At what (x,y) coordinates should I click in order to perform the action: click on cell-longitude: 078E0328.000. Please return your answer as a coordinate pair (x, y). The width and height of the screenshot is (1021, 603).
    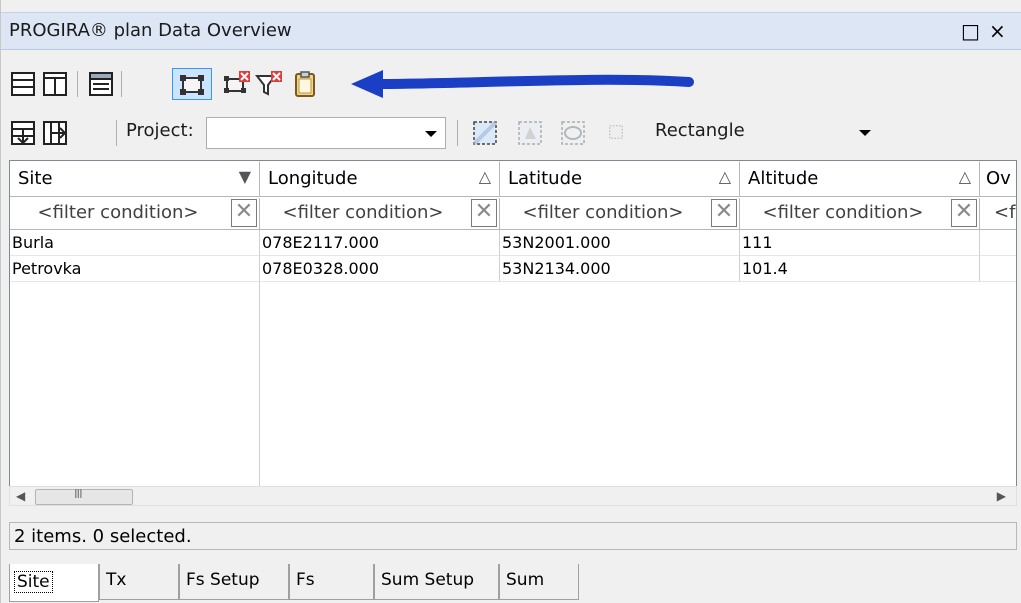
    Looking at the image, I should click on (380, 269).